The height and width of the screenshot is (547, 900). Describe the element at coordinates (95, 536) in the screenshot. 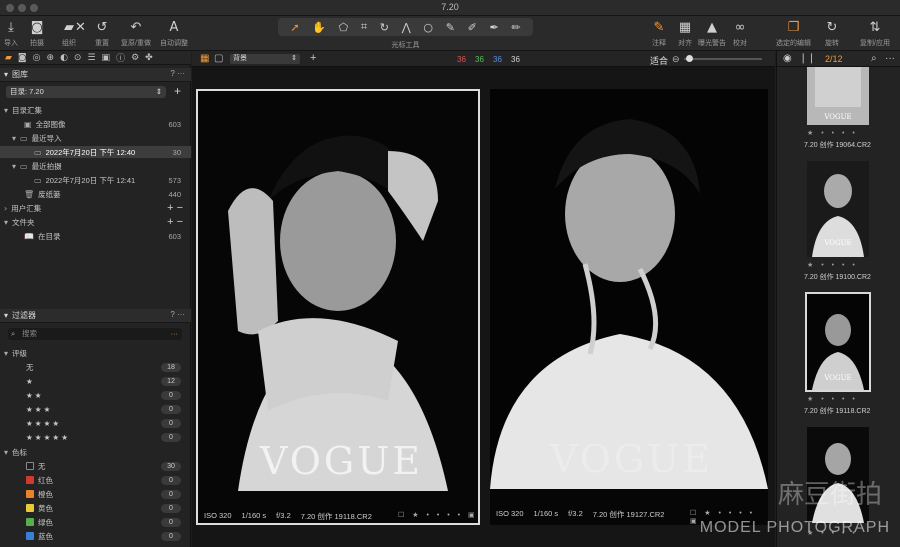

I see `color-blue-row: 蓝色 0` at that location.